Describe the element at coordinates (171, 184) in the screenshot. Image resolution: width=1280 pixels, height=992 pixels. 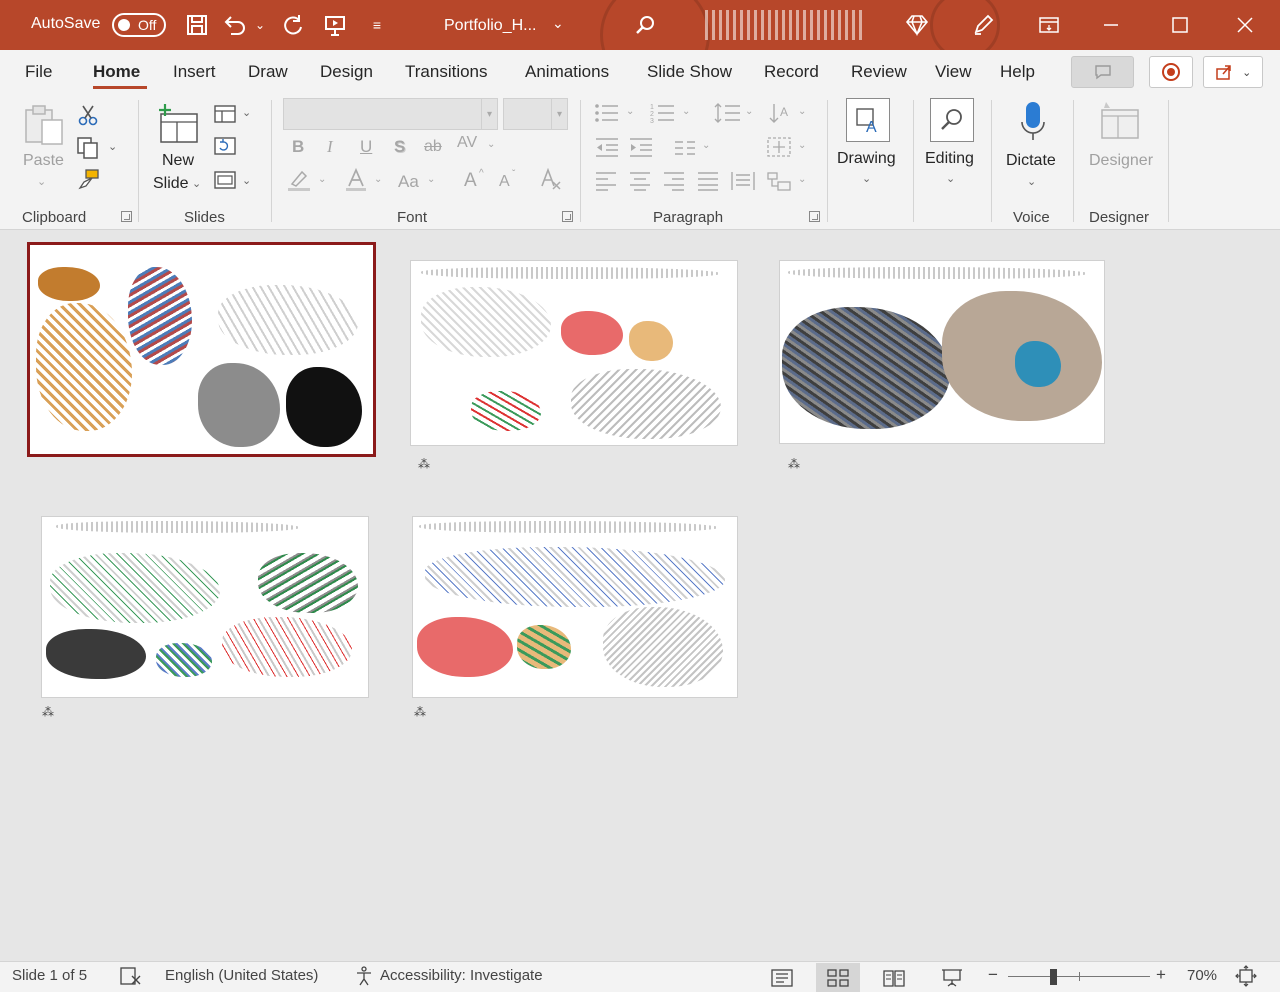
I see `new-slide-label-2: Slide` at that location.